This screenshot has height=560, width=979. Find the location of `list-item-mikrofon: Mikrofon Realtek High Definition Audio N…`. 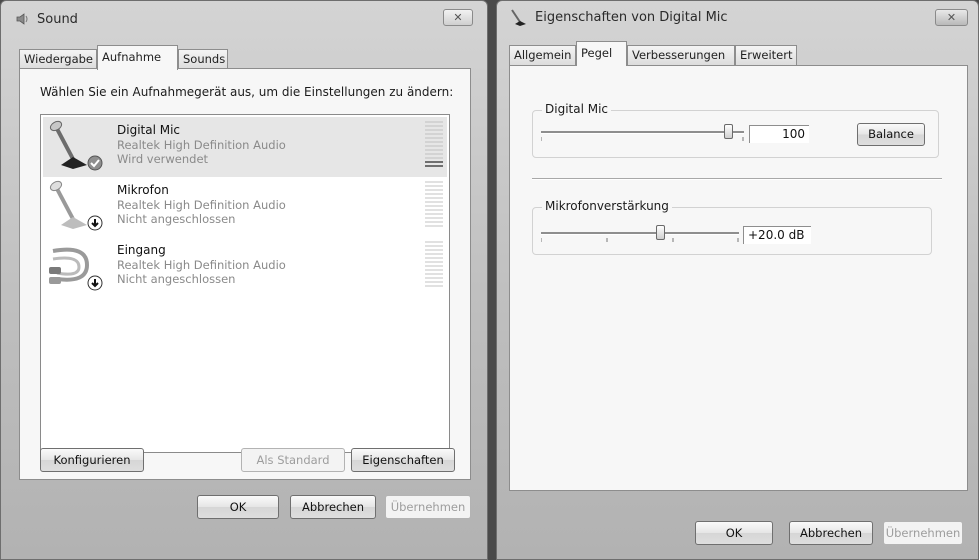

list-item-mikrofon: Mikrofon Realtek High Definition Audio N… is located at coordinates (245, 207).